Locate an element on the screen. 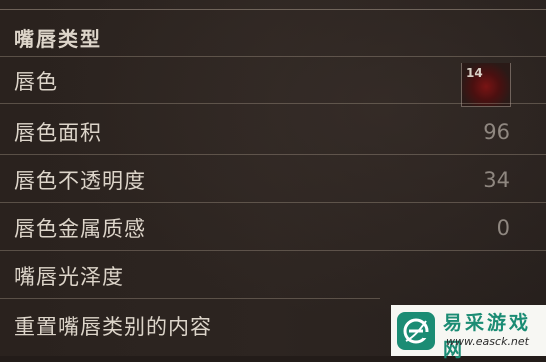 The height and width of the screenshot is (362, 546). option-lip-color-area: 唇色面积 96 is located at coordinates (273, 131).